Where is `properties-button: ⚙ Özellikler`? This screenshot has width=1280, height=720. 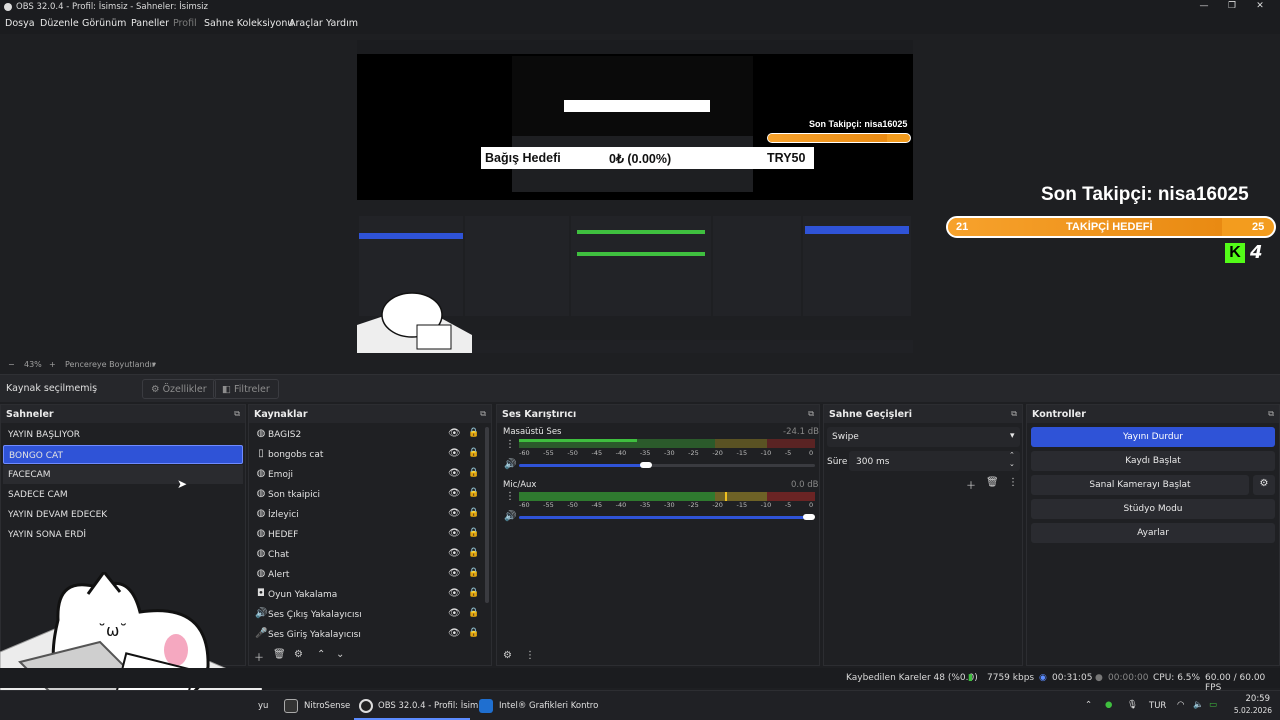 properties-button: ⚙ Özellikler is located at coordinates (179, 389).